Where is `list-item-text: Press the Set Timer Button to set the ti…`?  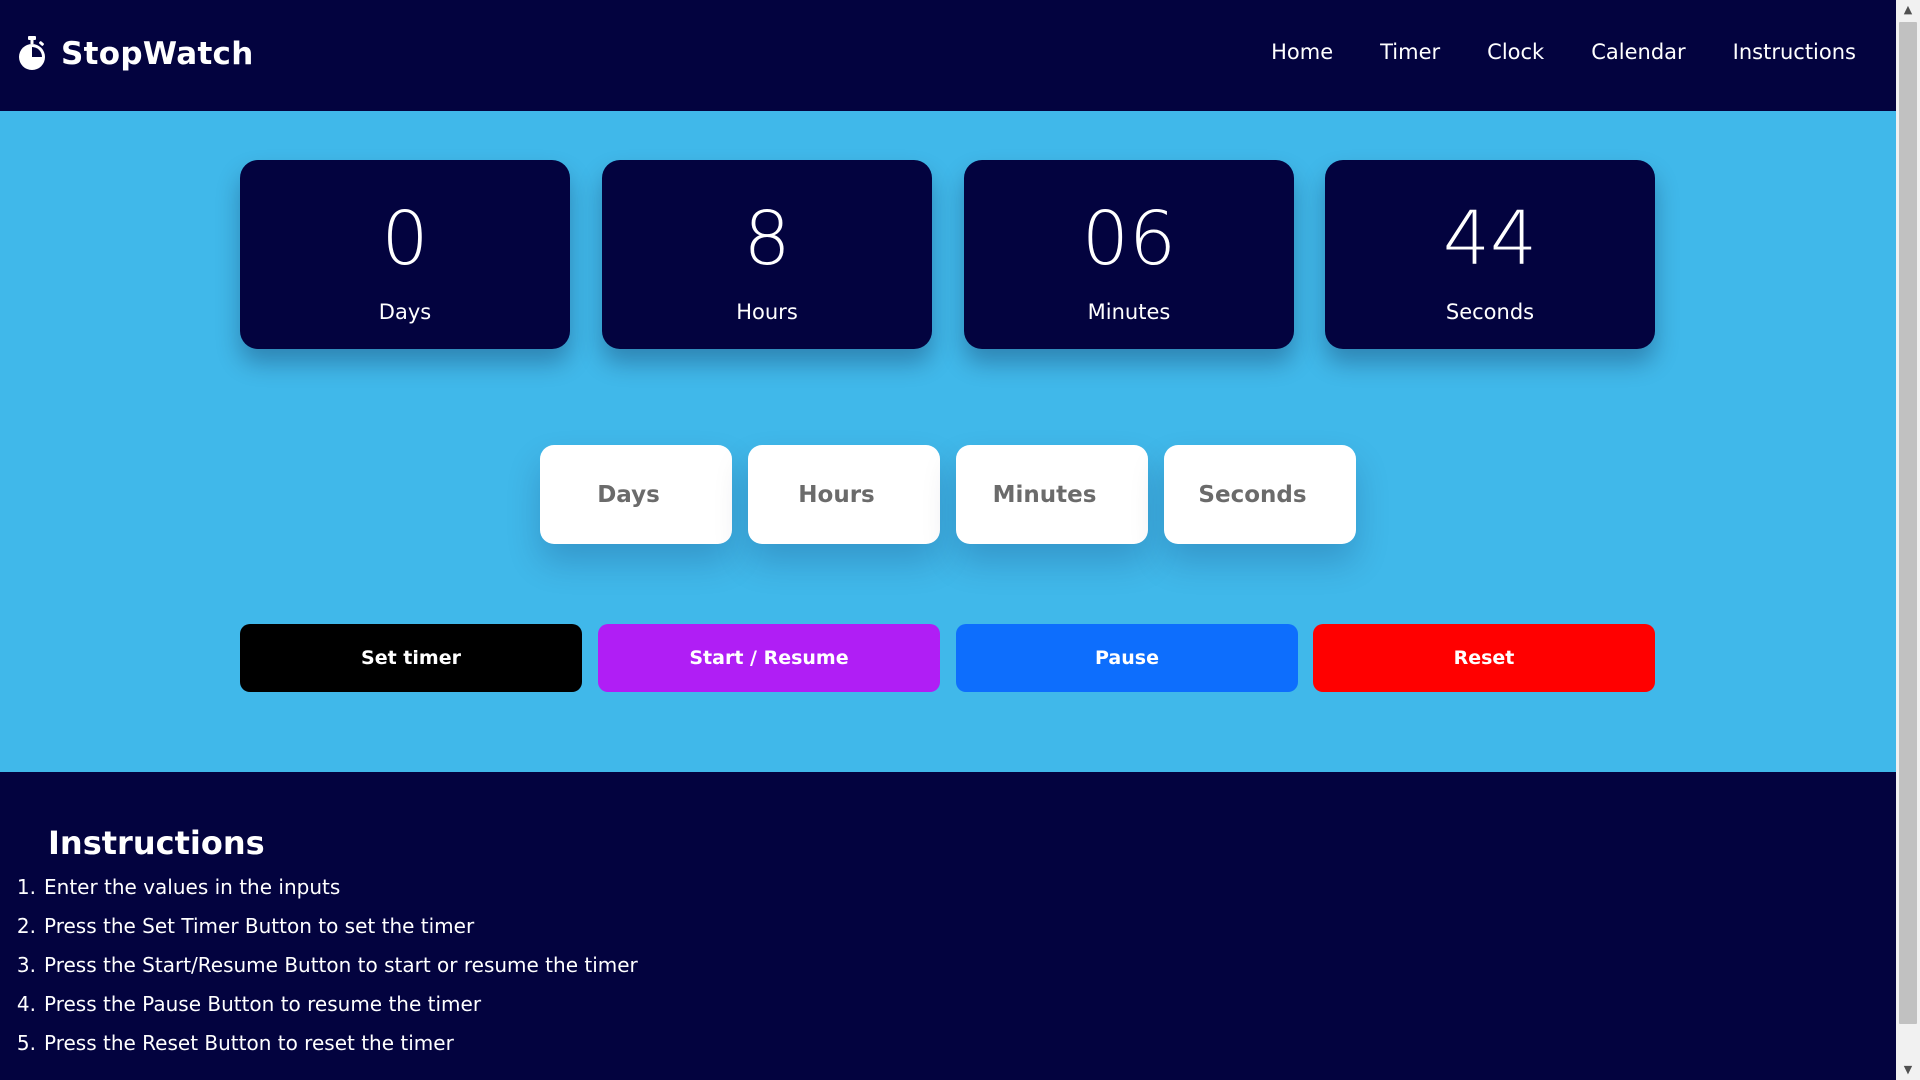
list-item-text: Press the Set Timer Button to set the ti… is located at coordinates (259, 926).